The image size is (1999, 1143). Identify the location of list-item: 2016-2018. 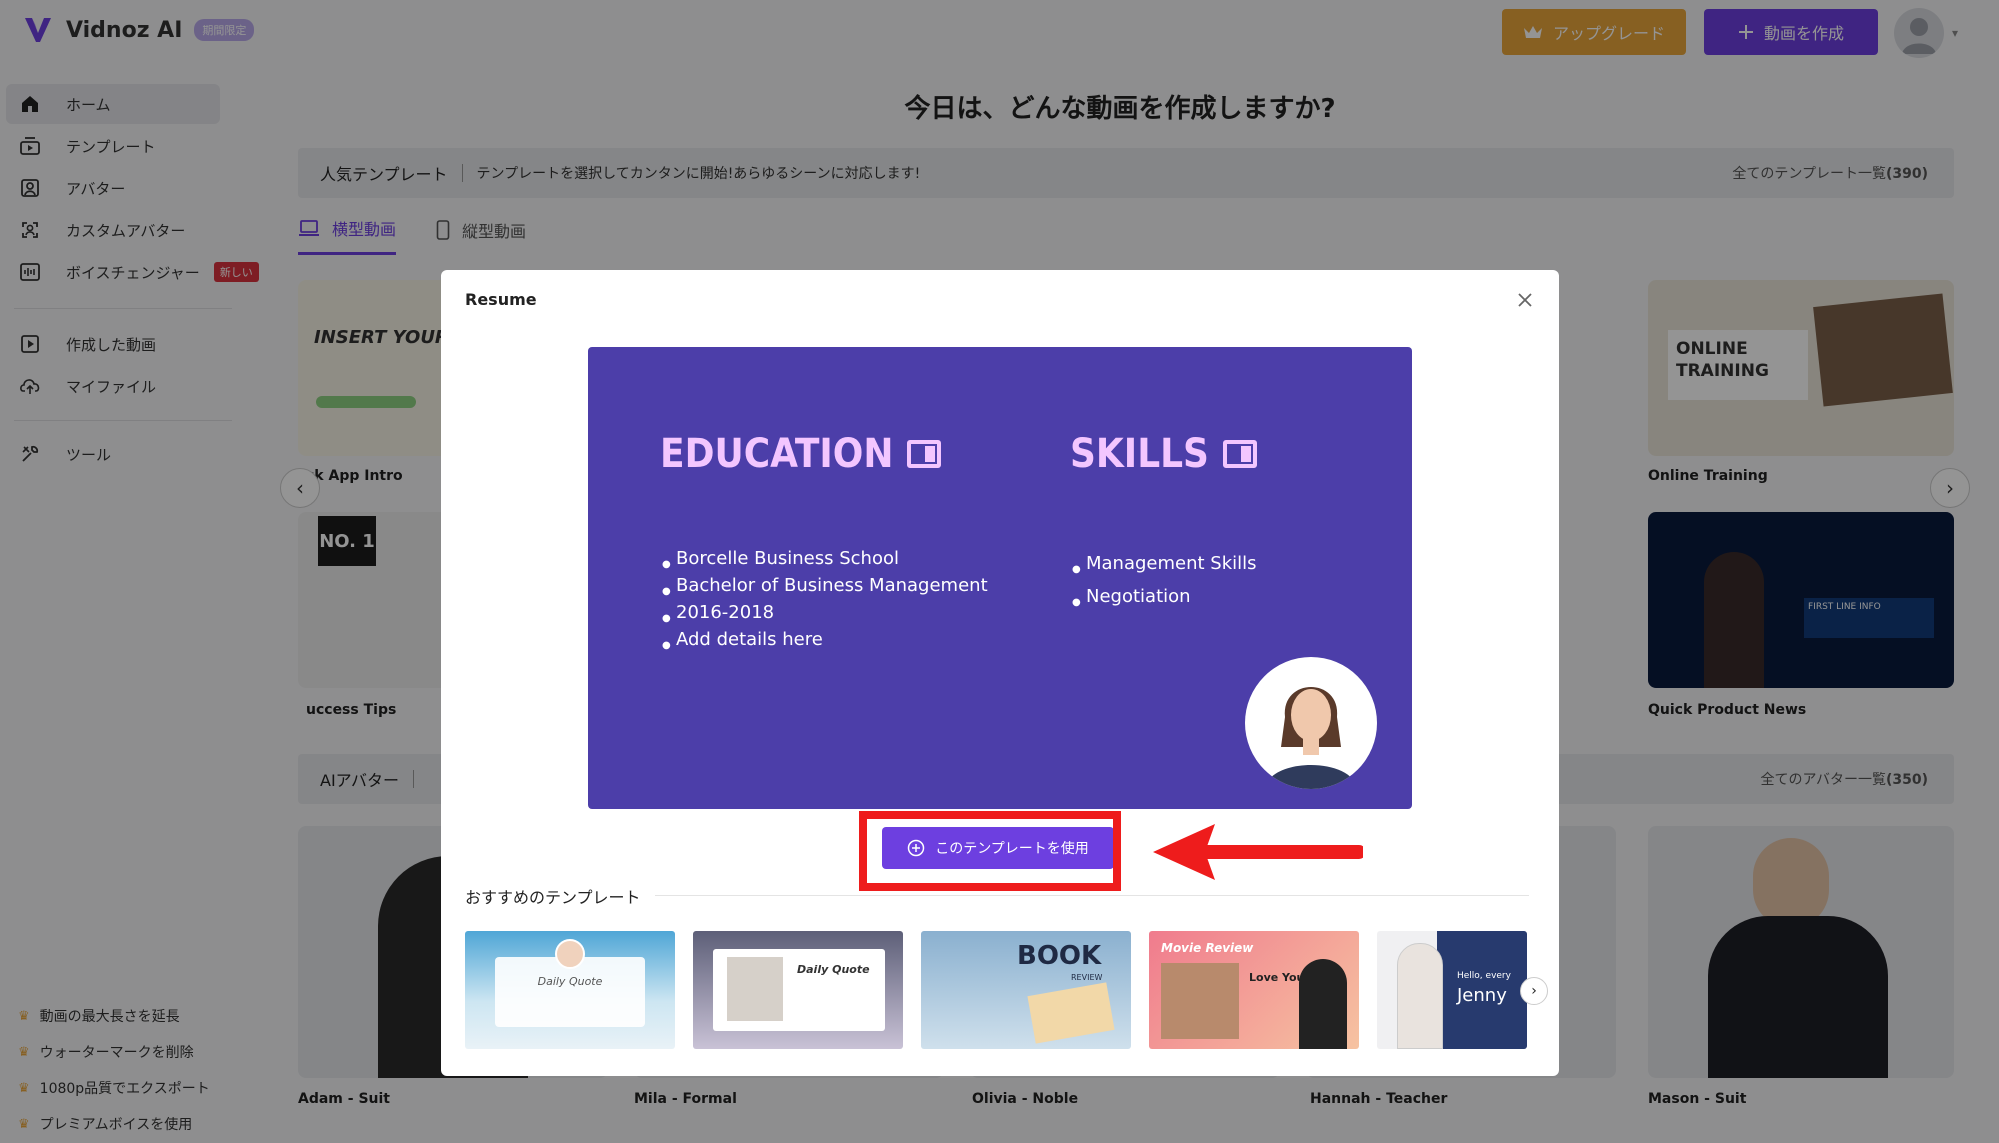
(825, 615).